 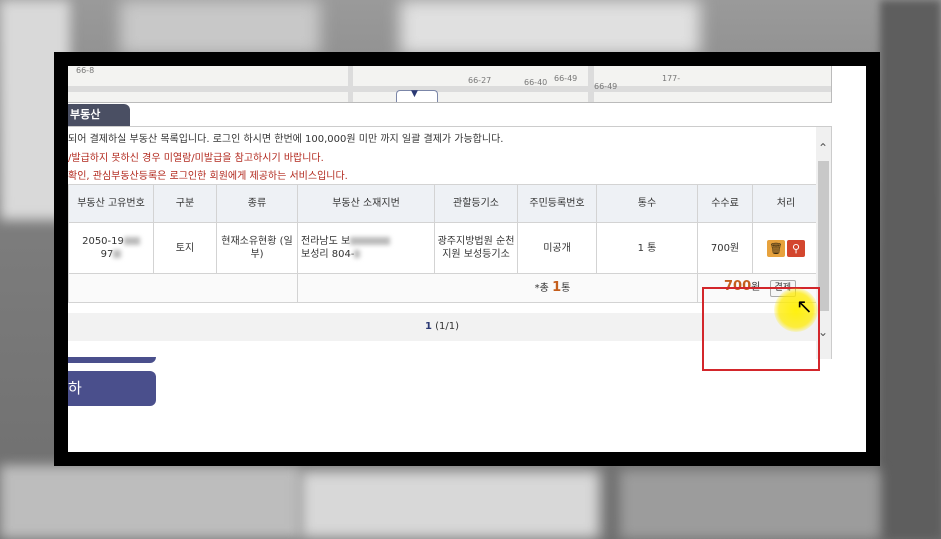 I want to click on registry-cell: 광주지방법원 순천지원 보성등기소, so click(x=476, y=248).